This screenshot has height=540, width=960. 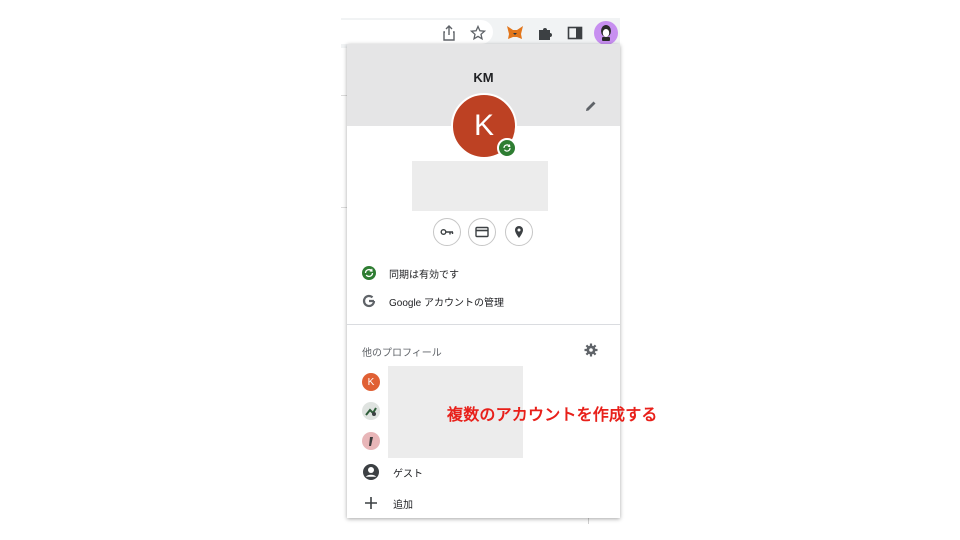 I want to click on profile-avatar-button, so click(x=606, y=33).